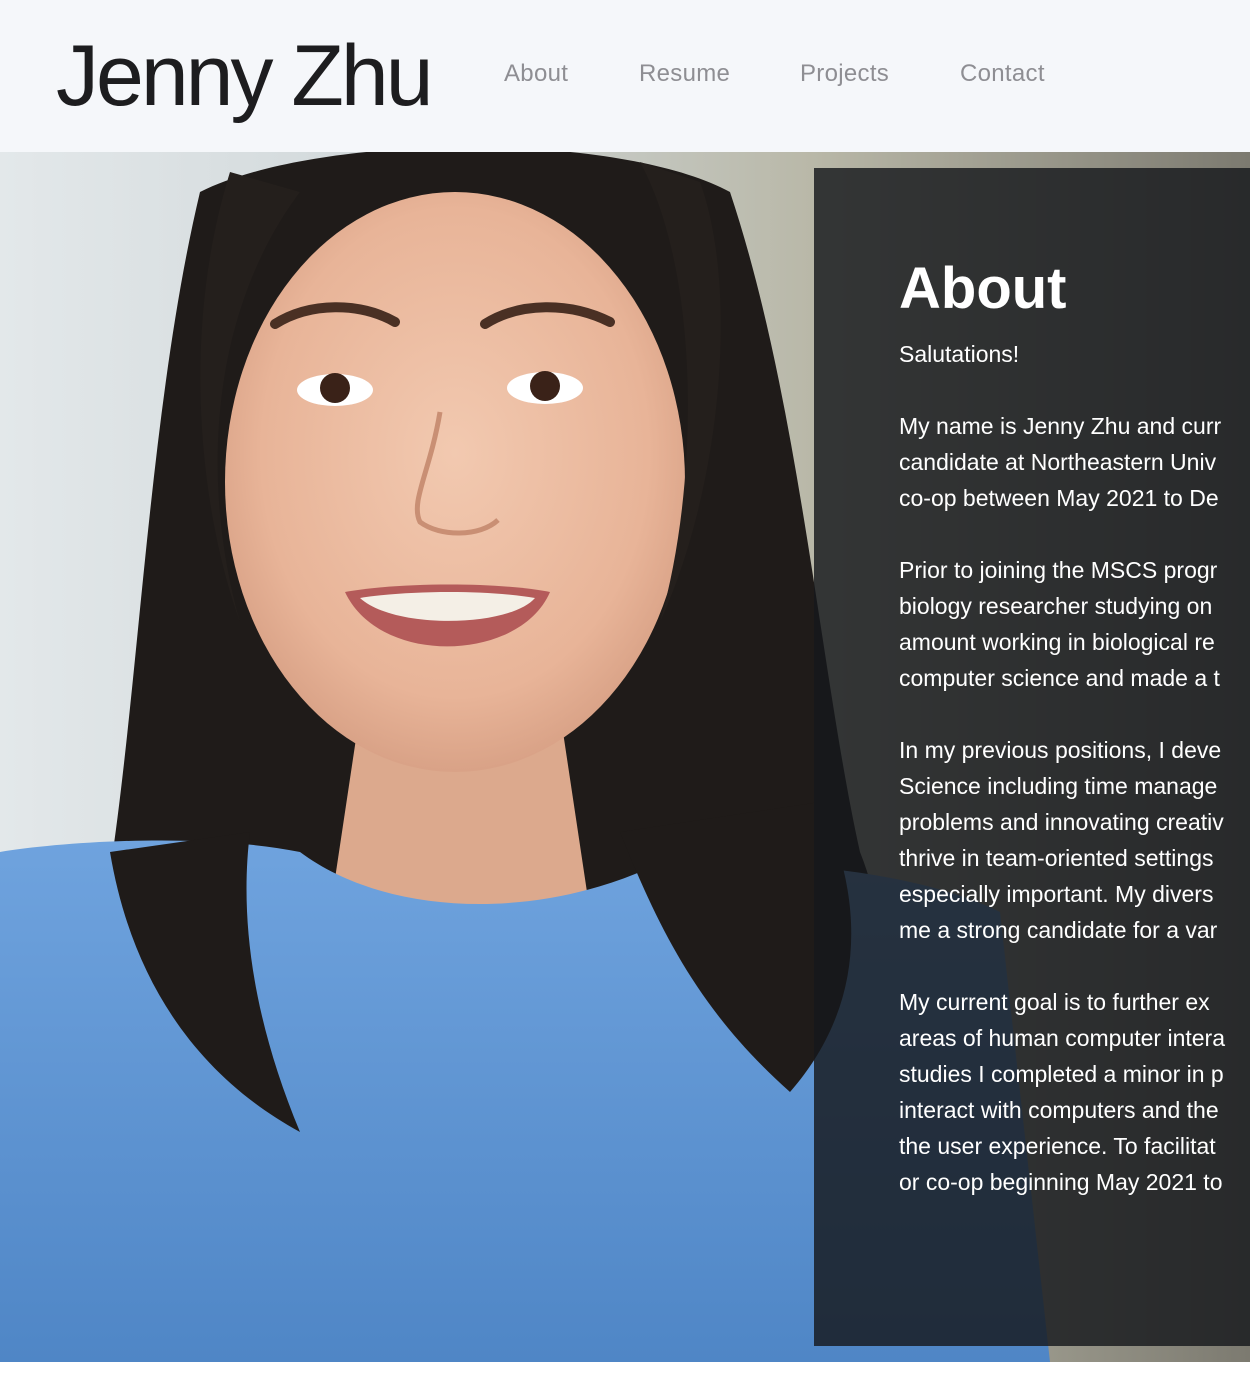  I want to click on nav-contact-link: Contact, so click(1002, 74).